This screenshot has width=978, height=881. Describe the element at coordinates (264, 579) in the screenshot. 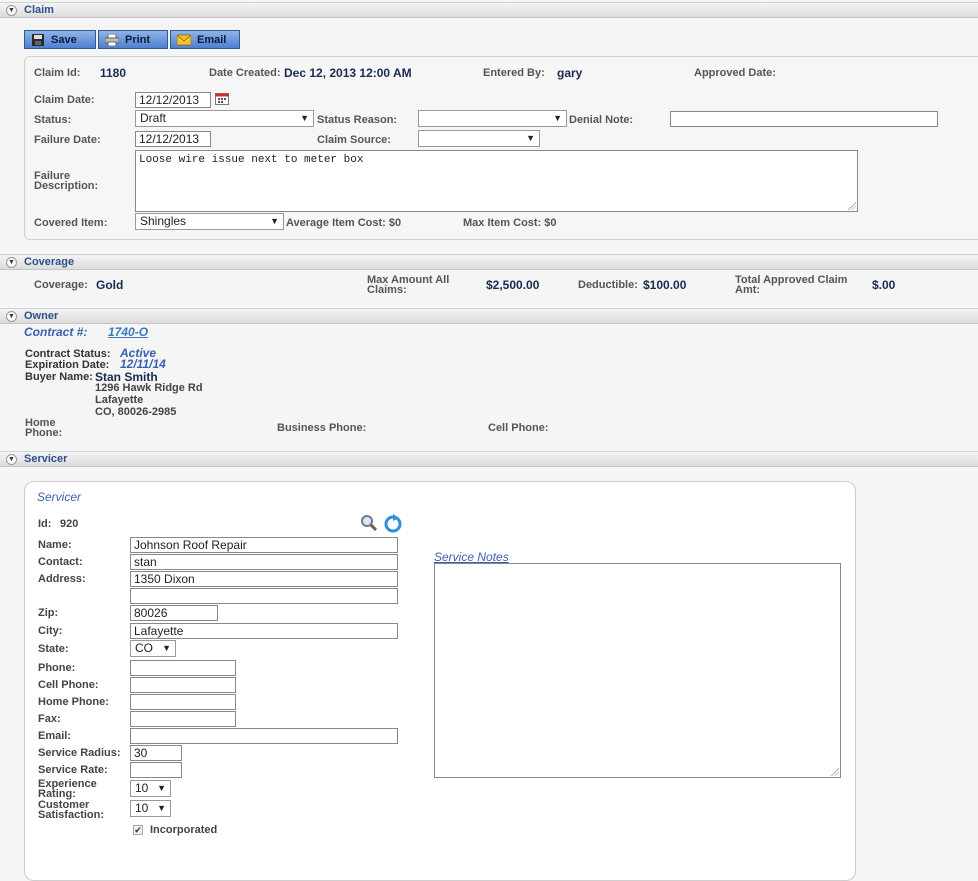

I see `servicer-address-input: 1350 Dixon` at that location.